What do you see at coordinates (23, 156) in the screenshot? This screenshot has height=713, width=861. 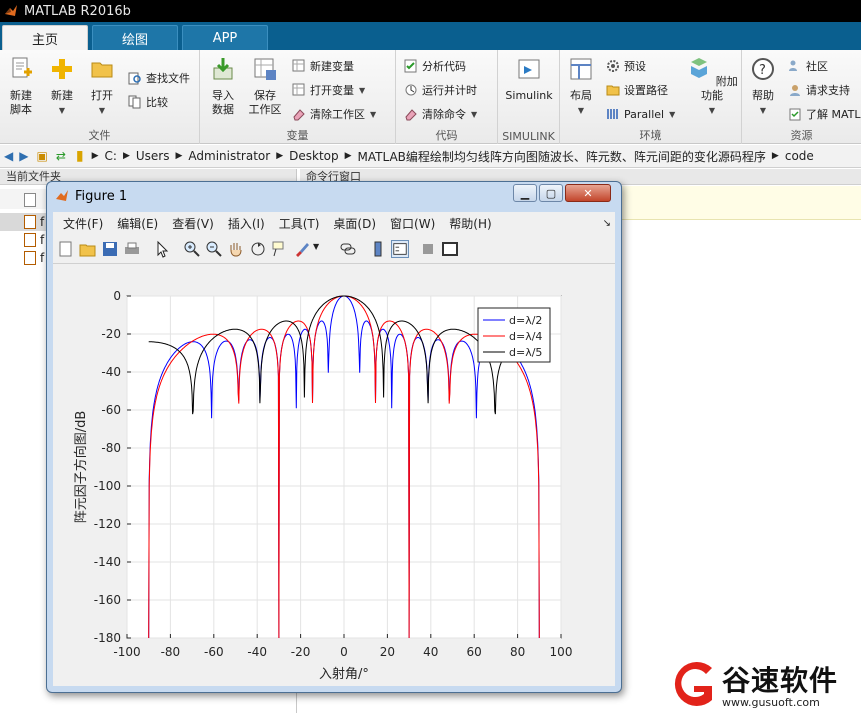 I see `forward-icon: ▶` at bounding box center [23, 156].